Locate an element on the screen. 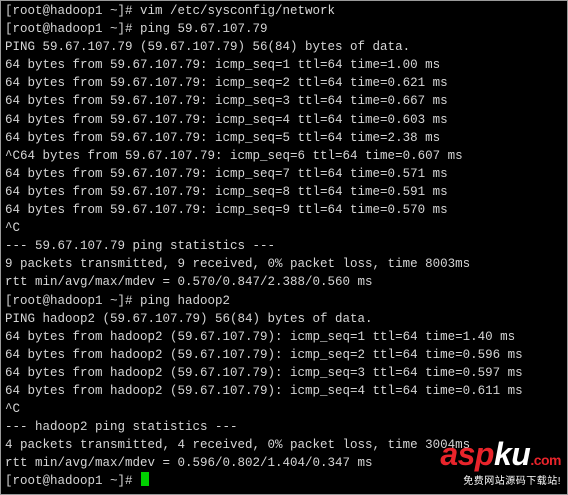  terminal-line: --- 59.67.107.79 ping statistics --- is located at coordinates (140, 246).